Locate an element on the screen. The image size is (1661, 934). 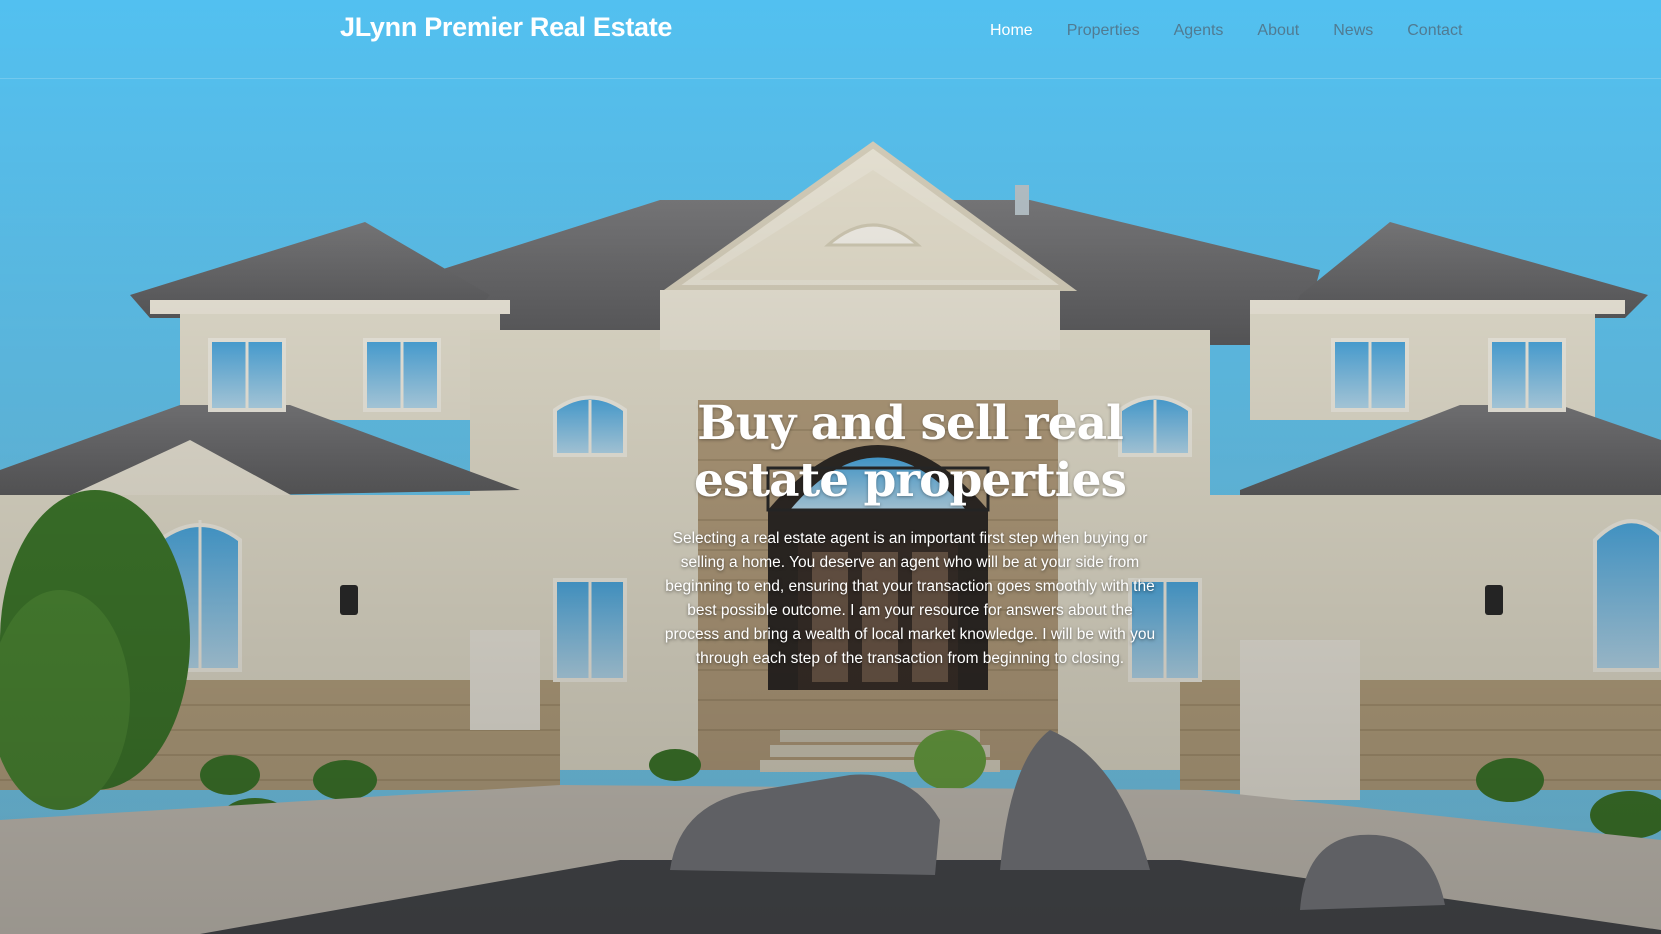
nav-item-contact: Contact is located at coordinates (1434, 31).